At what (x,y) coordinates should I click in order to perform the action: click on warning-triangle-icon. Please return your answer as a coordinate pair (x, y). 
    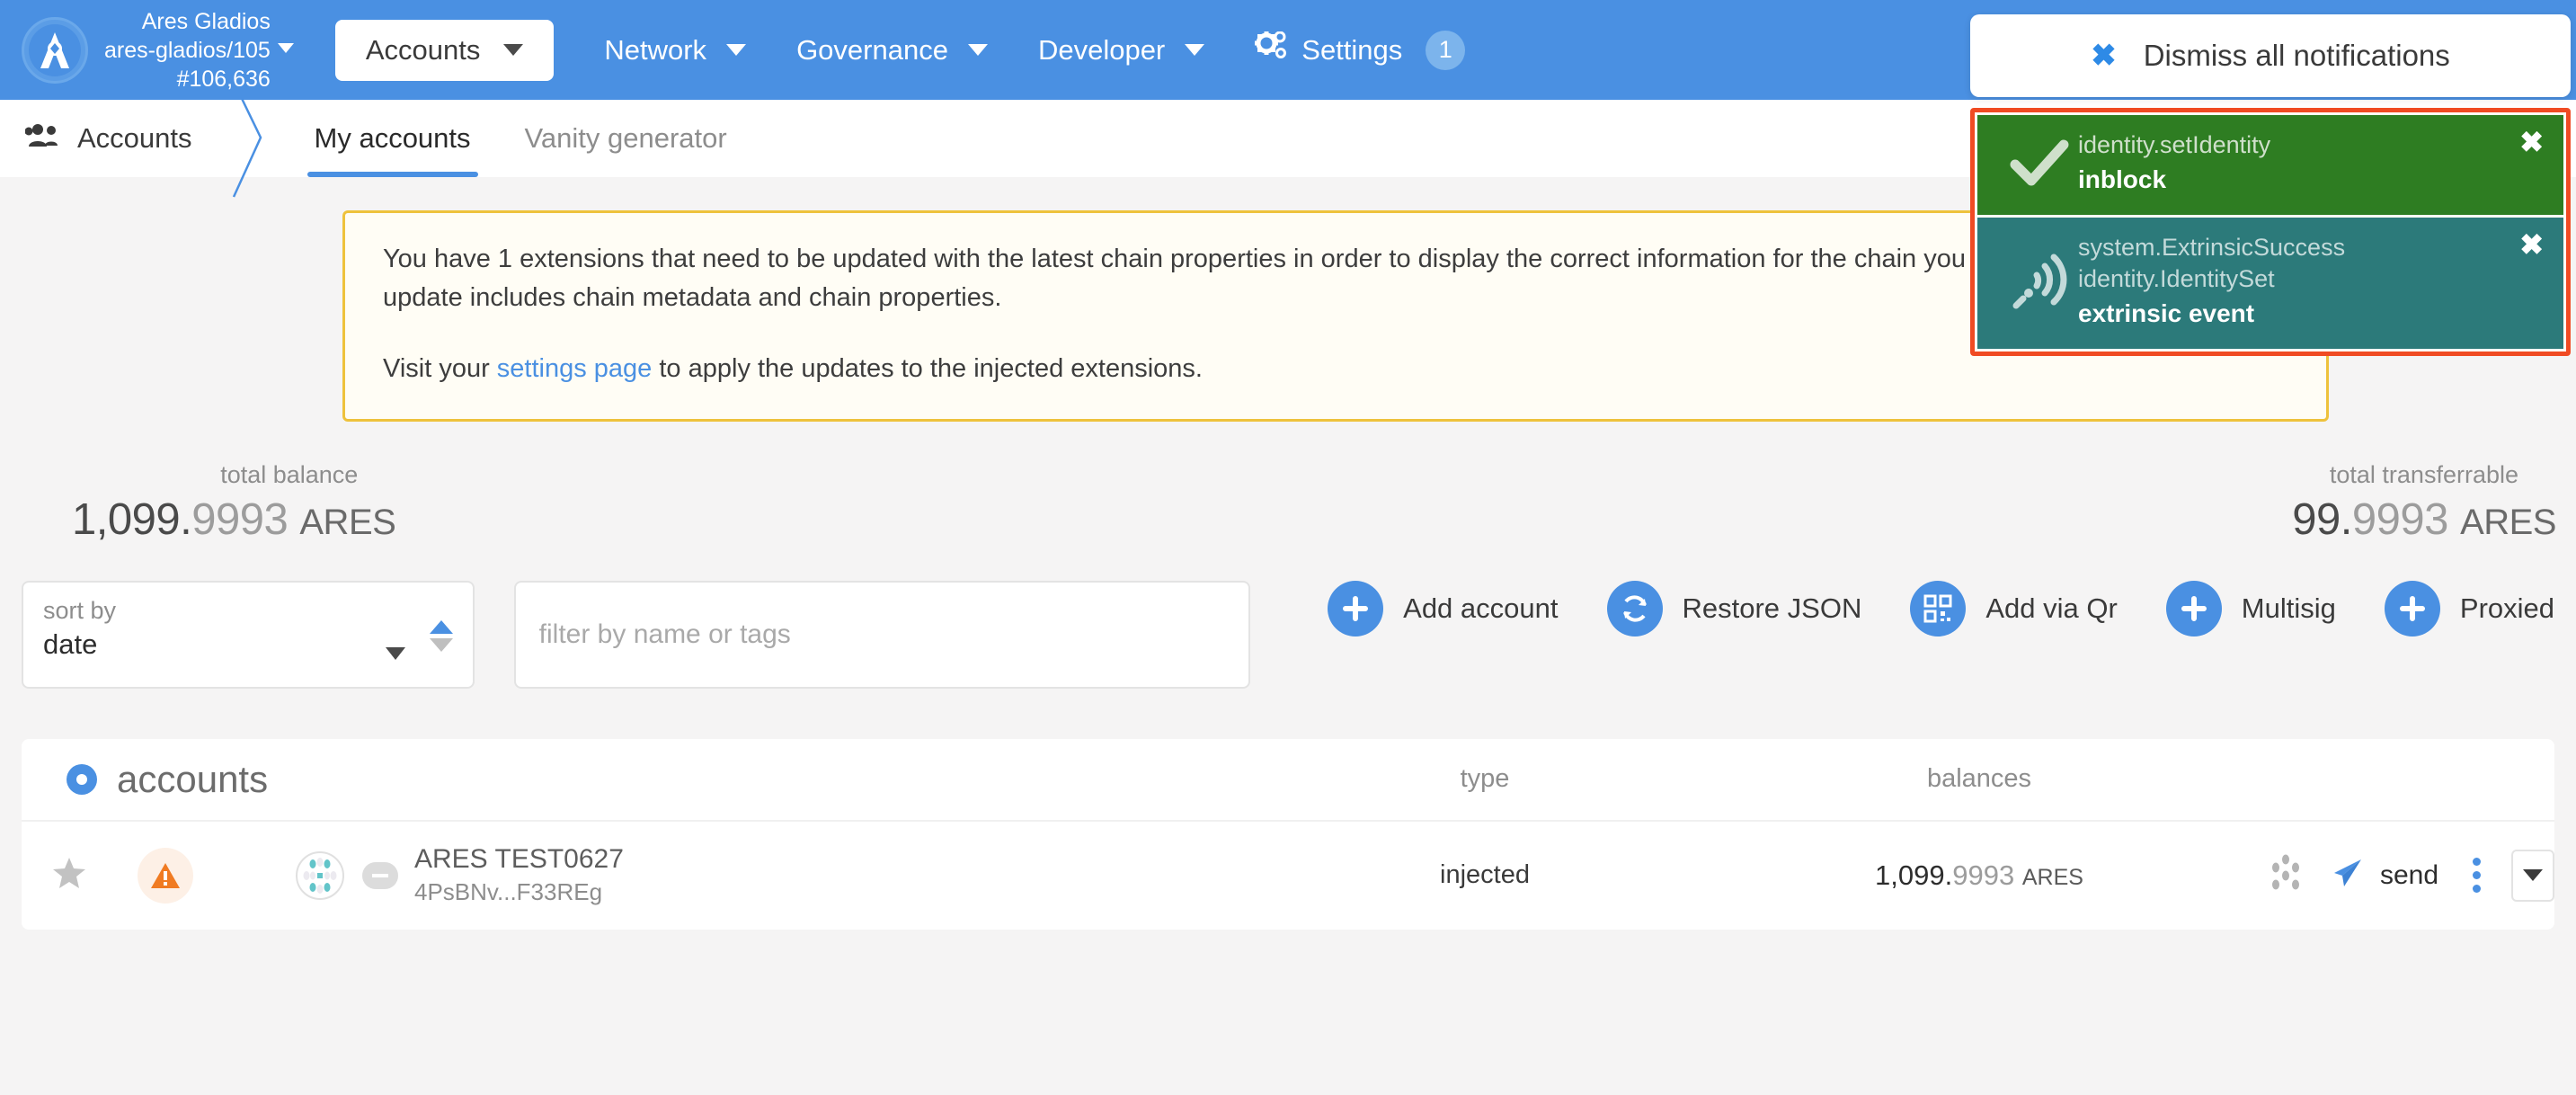
    Looking at the image, I should click on (165, 876).